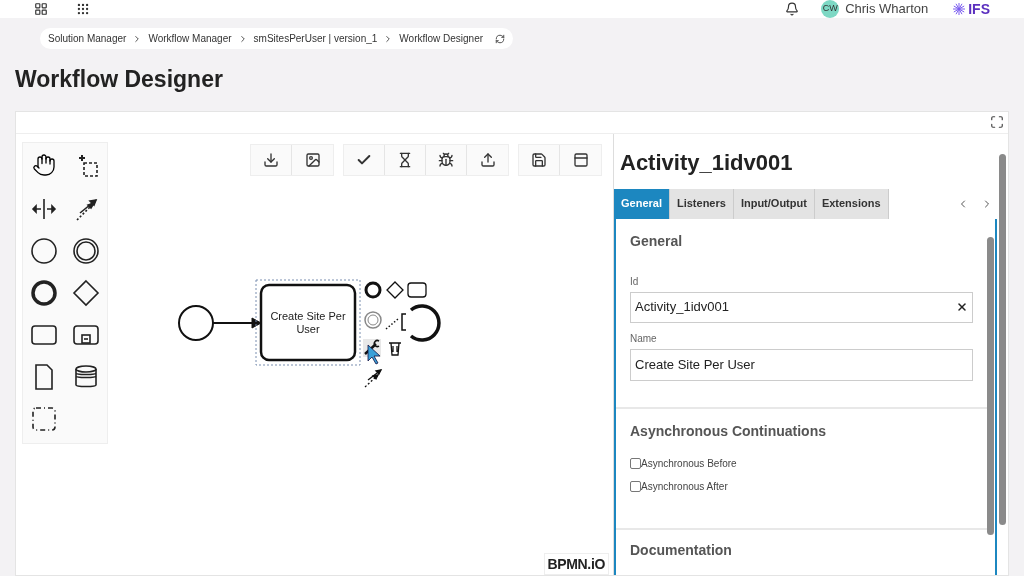  Describe the element at coordinates (635, 281) in the screenshot. I see `field-label: Id` at that location.